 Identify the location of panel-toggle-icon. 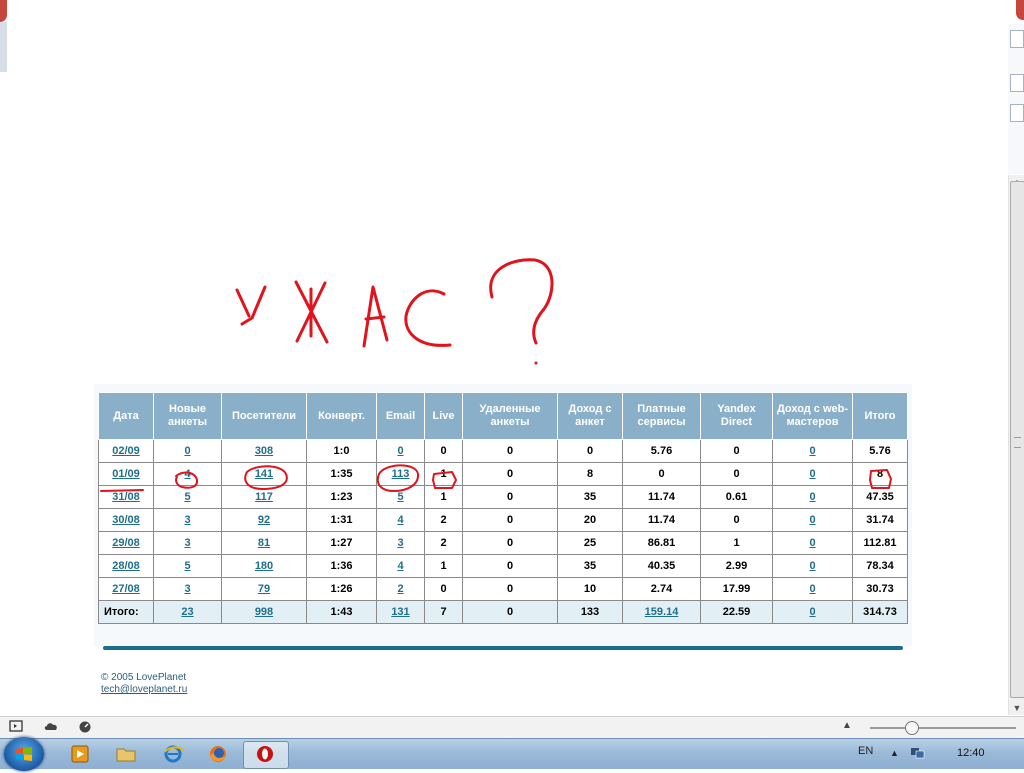
(16, 728).